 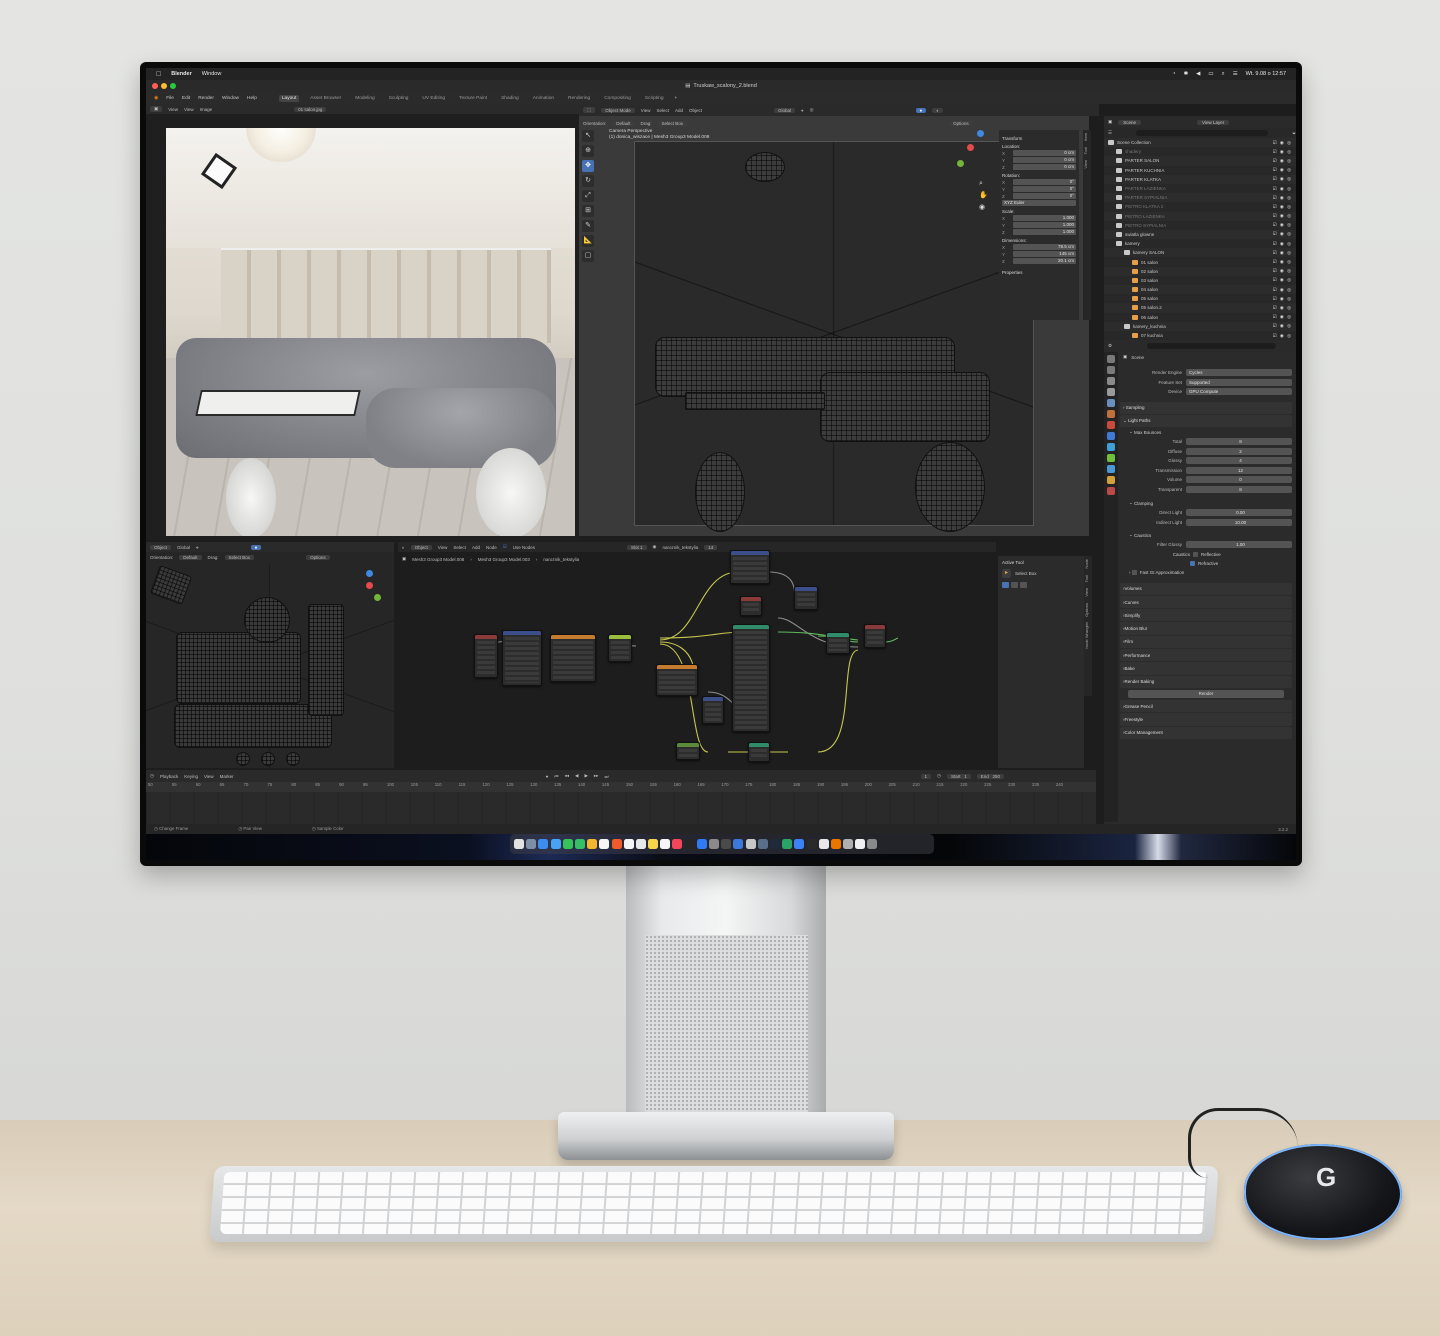 I want to click on node-tab-tool: Tool, so click(x=1086, y=578).